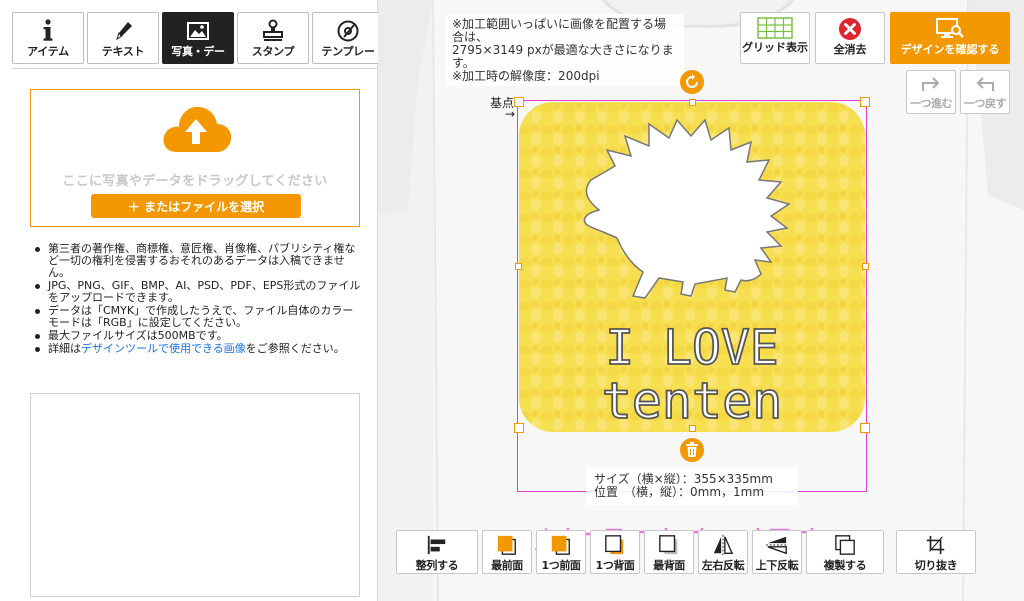  I want to click on trash-icon, so click(692, 449).